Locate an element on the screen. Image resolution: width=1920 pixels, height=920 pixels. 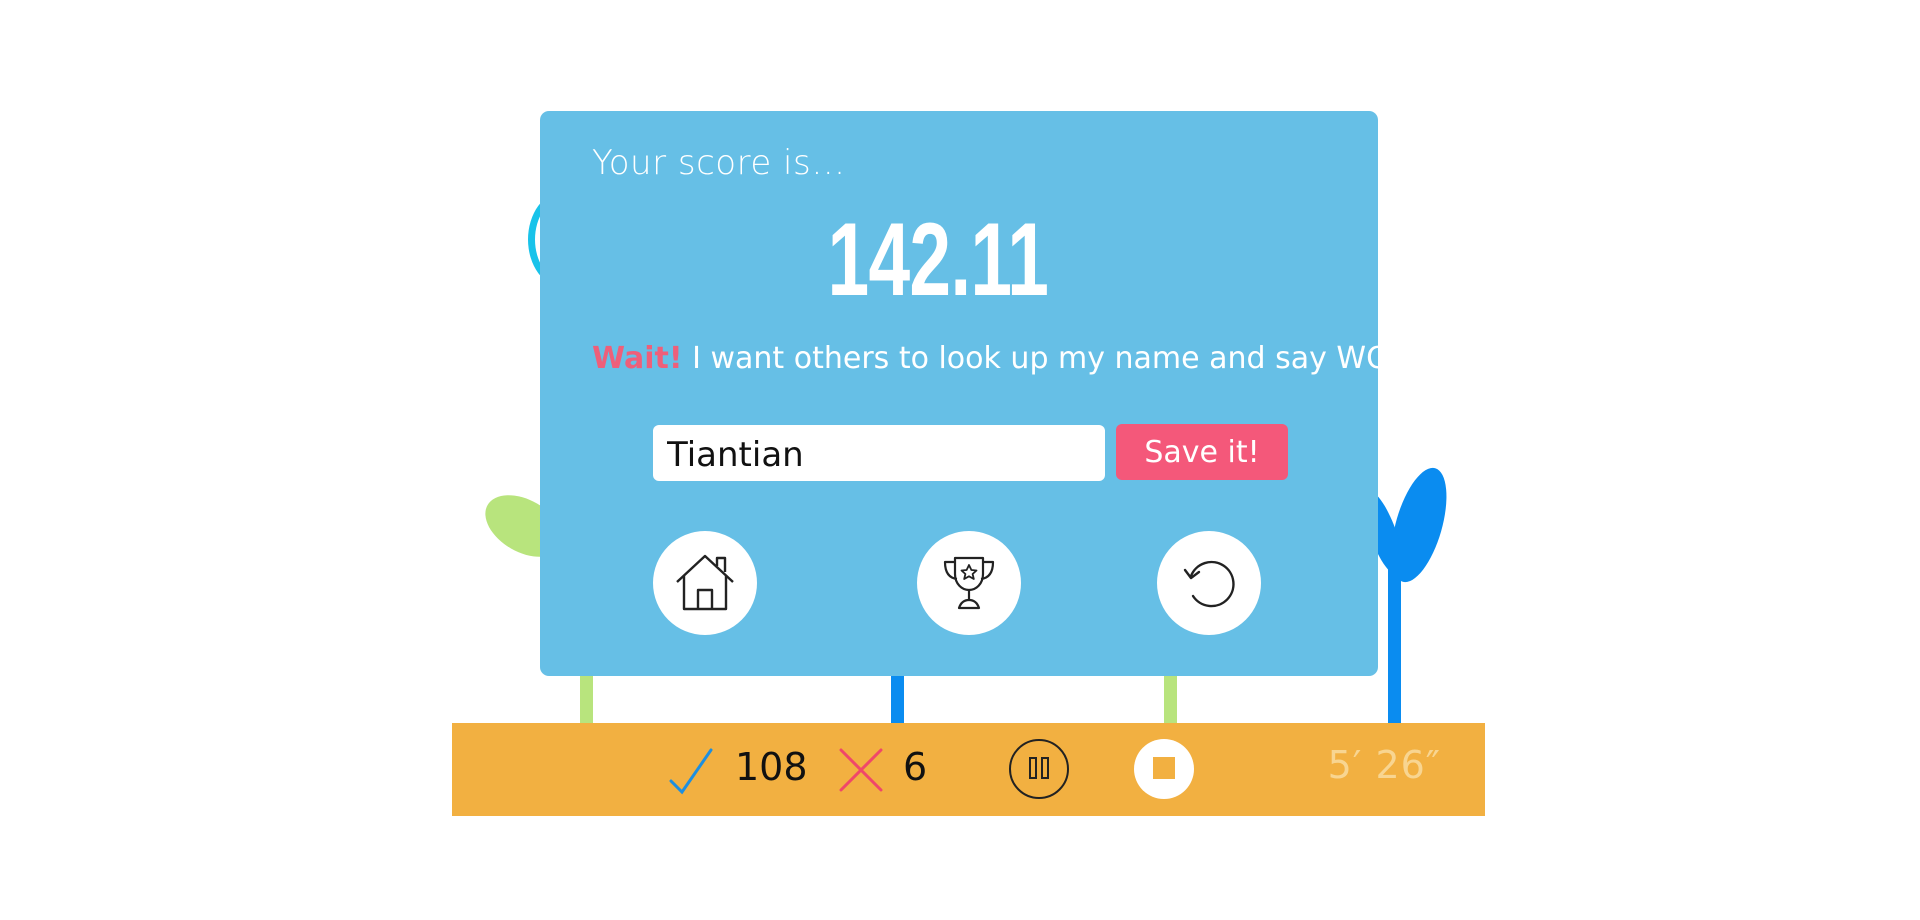
leaderboard-button is located at coordinates (969, 583).